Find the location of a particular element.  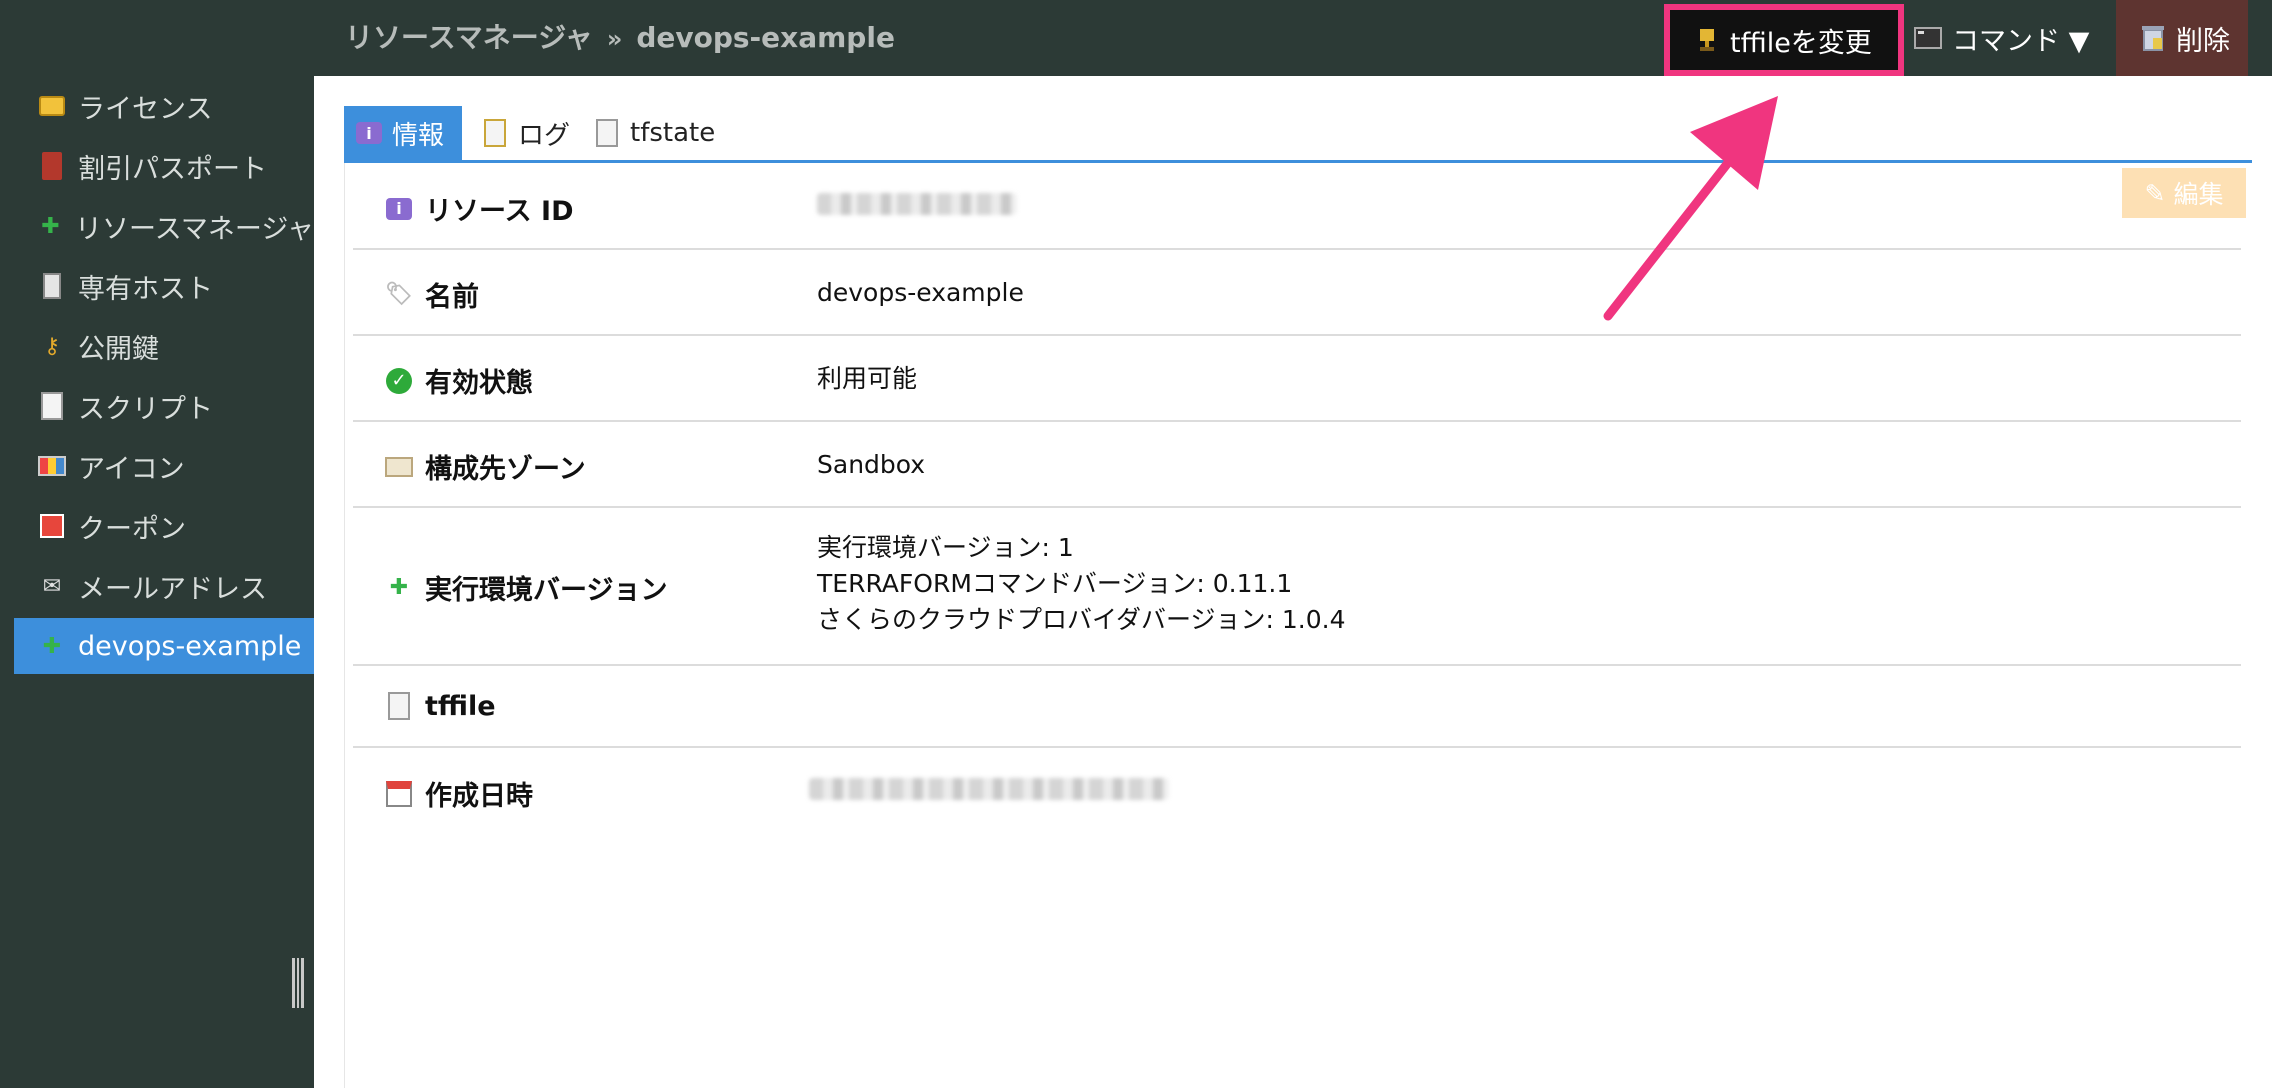

breadcrumb: リソースマネージャ » devops-example is located at coordinates (620, 38).